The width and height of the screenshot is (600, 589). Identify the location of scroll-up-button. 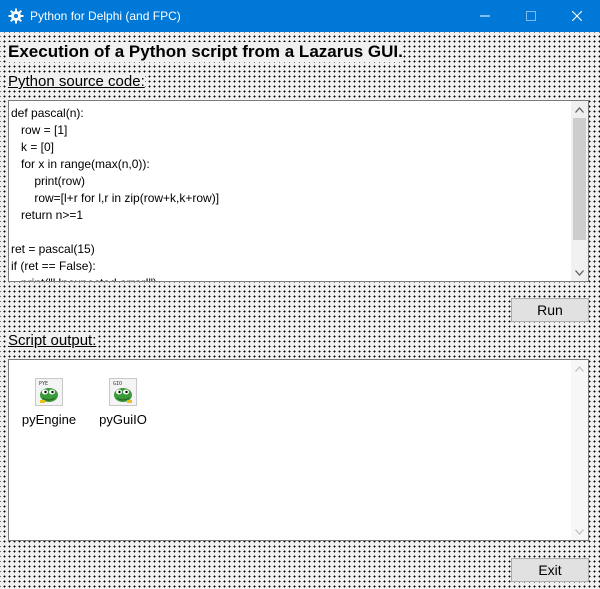
(579, 109).